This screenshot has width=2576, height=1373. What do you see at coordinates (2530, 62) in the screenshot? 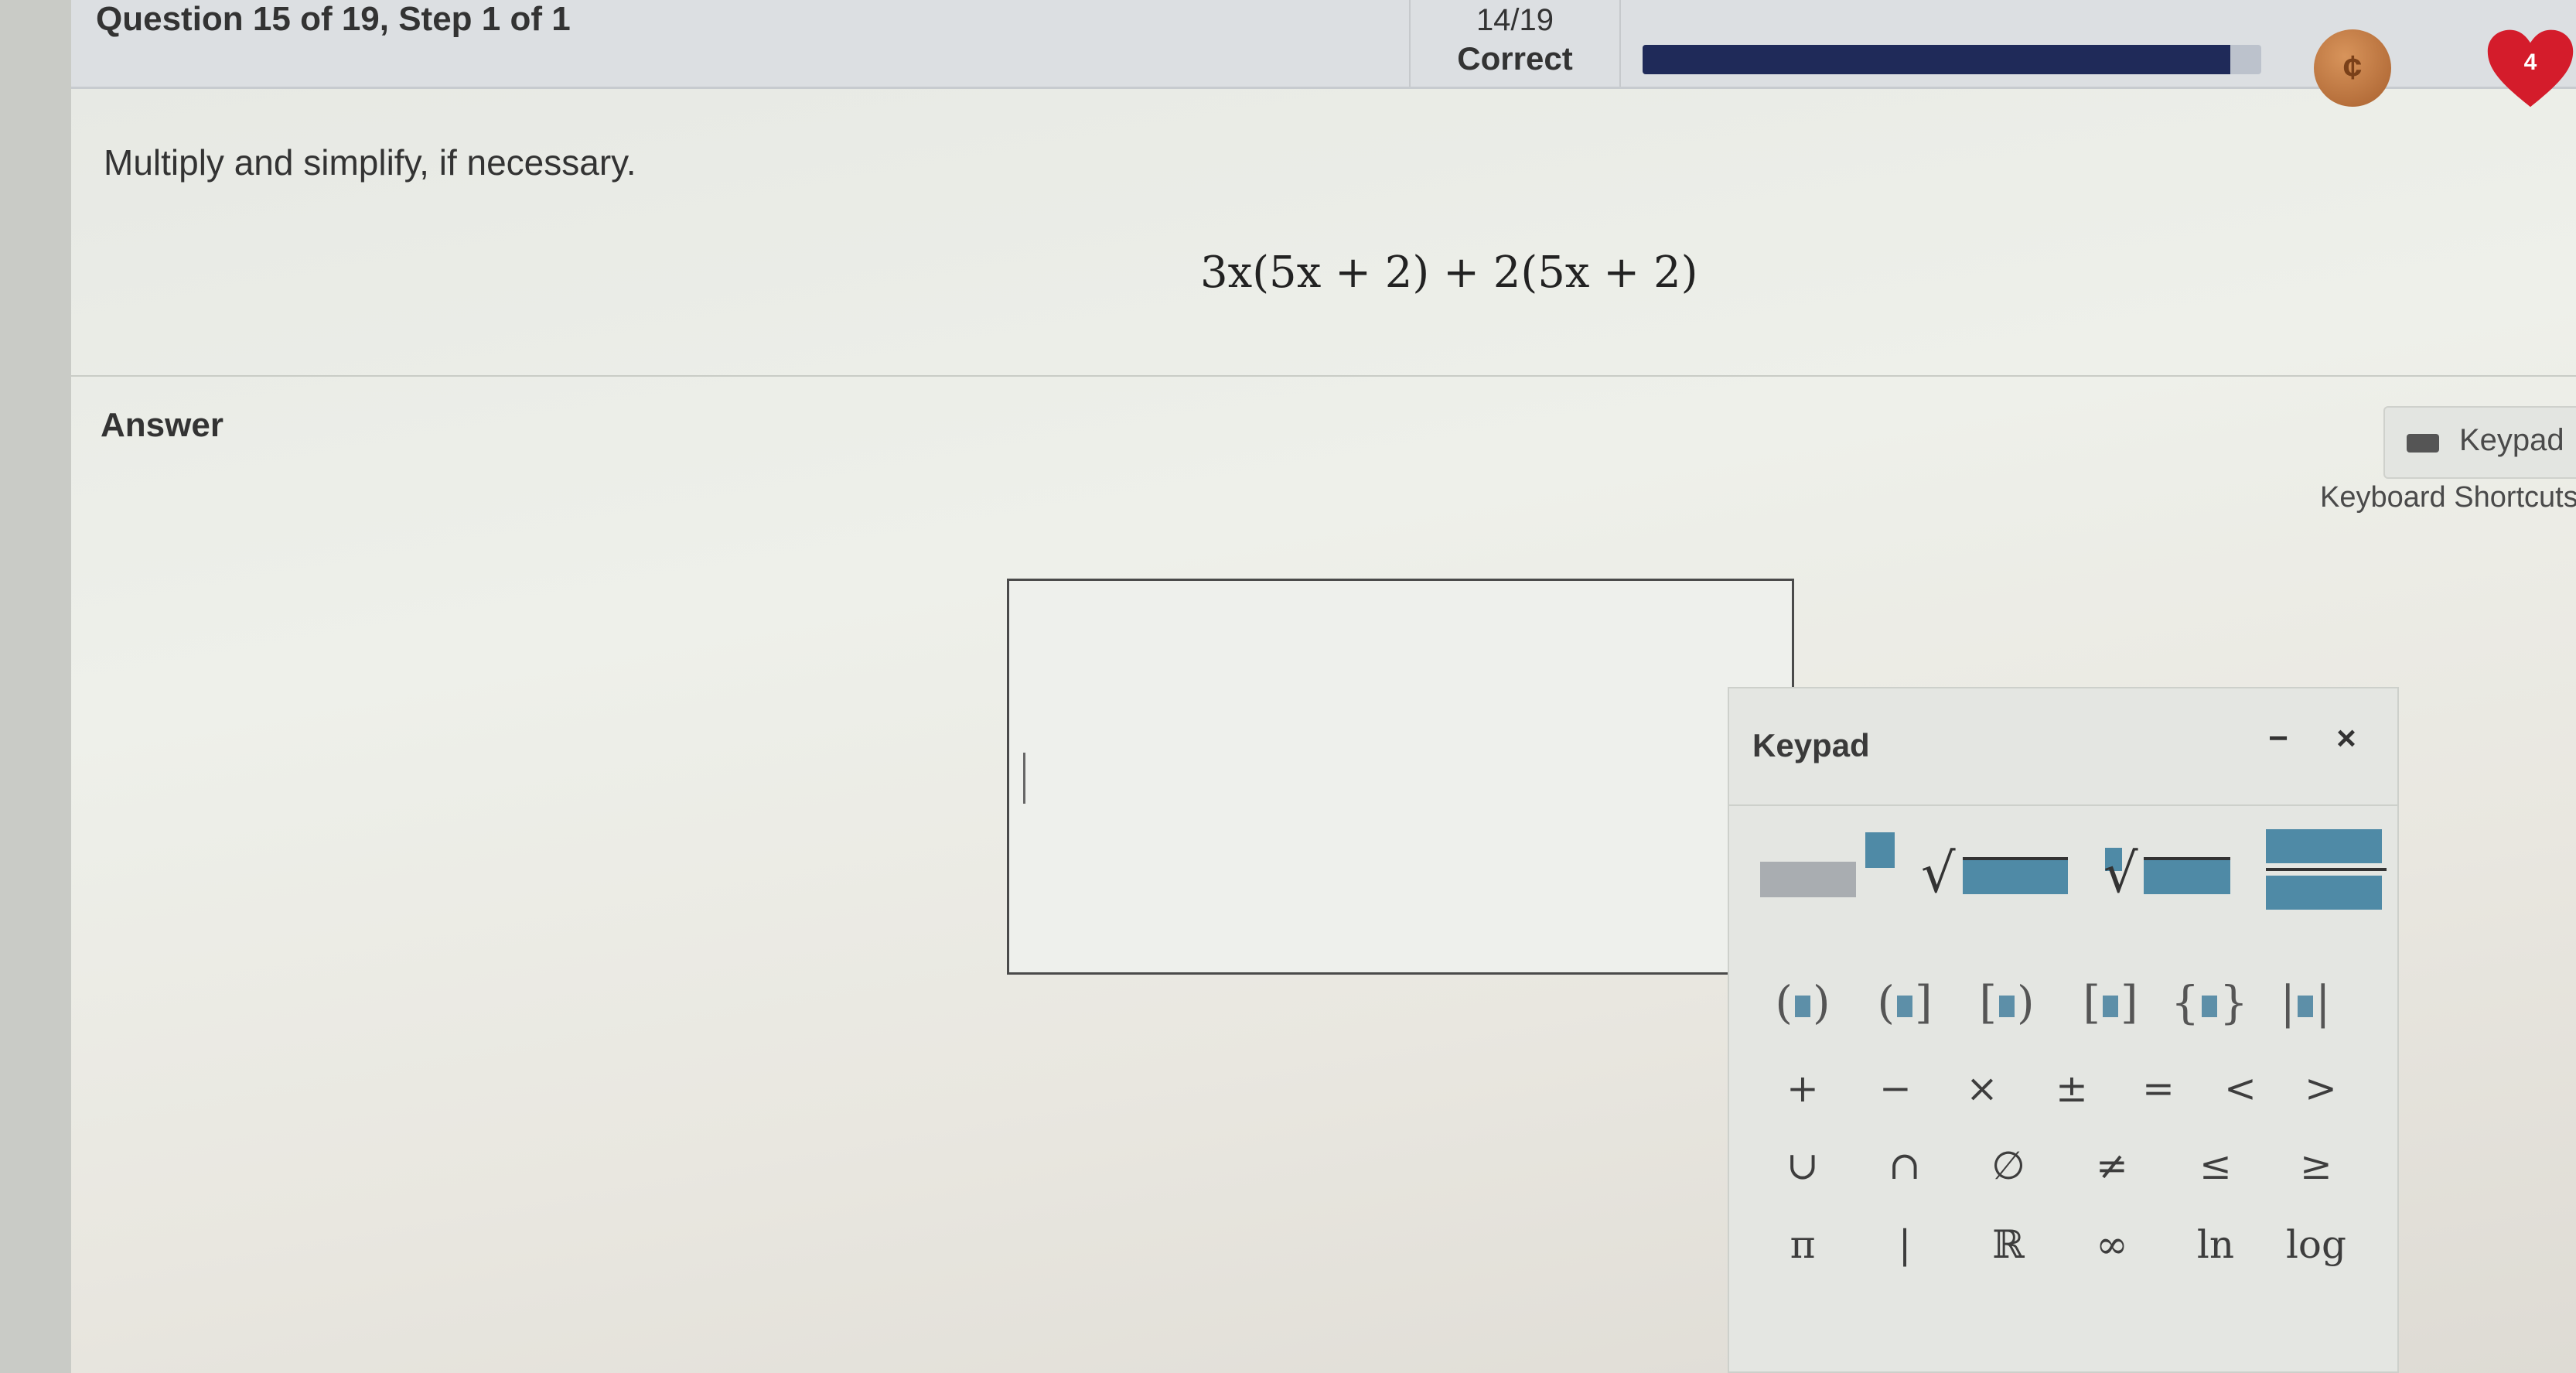
I see `hearts-count: 4` at bounding box center [2530, 62].